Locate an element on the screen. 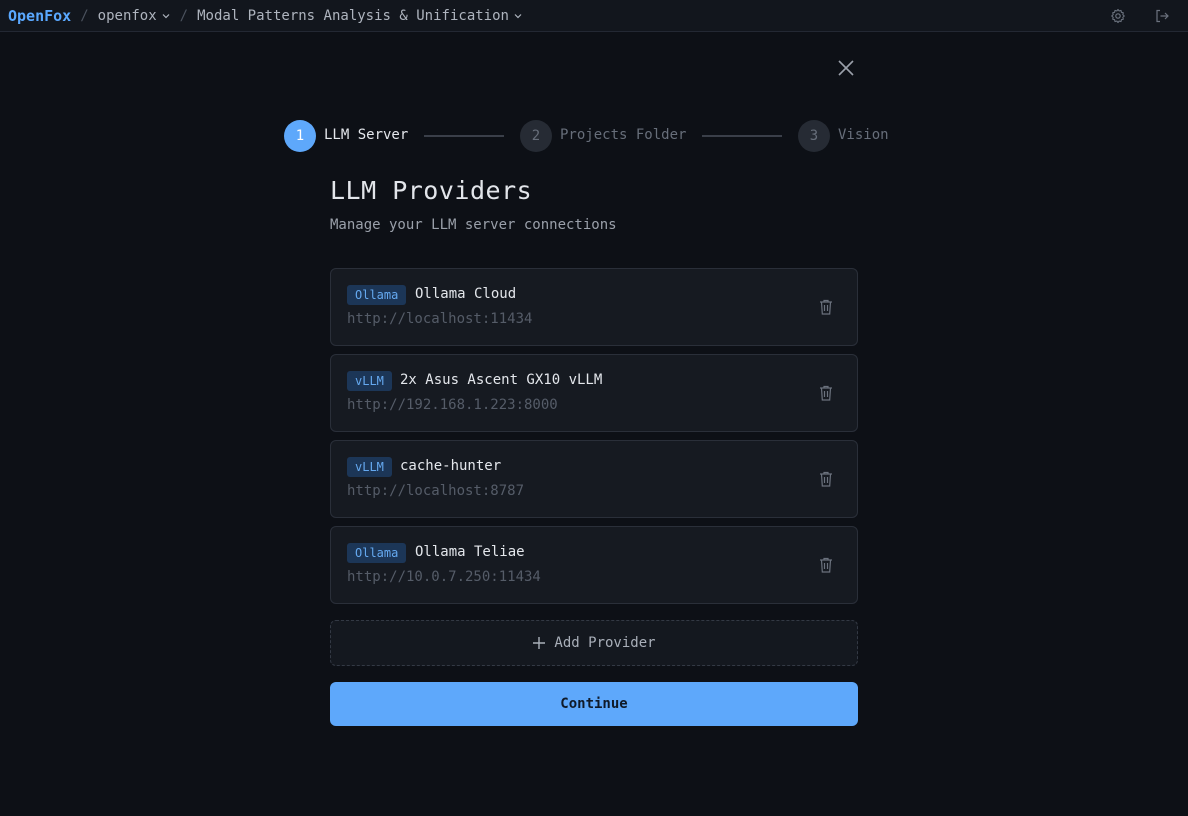  close-button is located at coordinates (846, 68).